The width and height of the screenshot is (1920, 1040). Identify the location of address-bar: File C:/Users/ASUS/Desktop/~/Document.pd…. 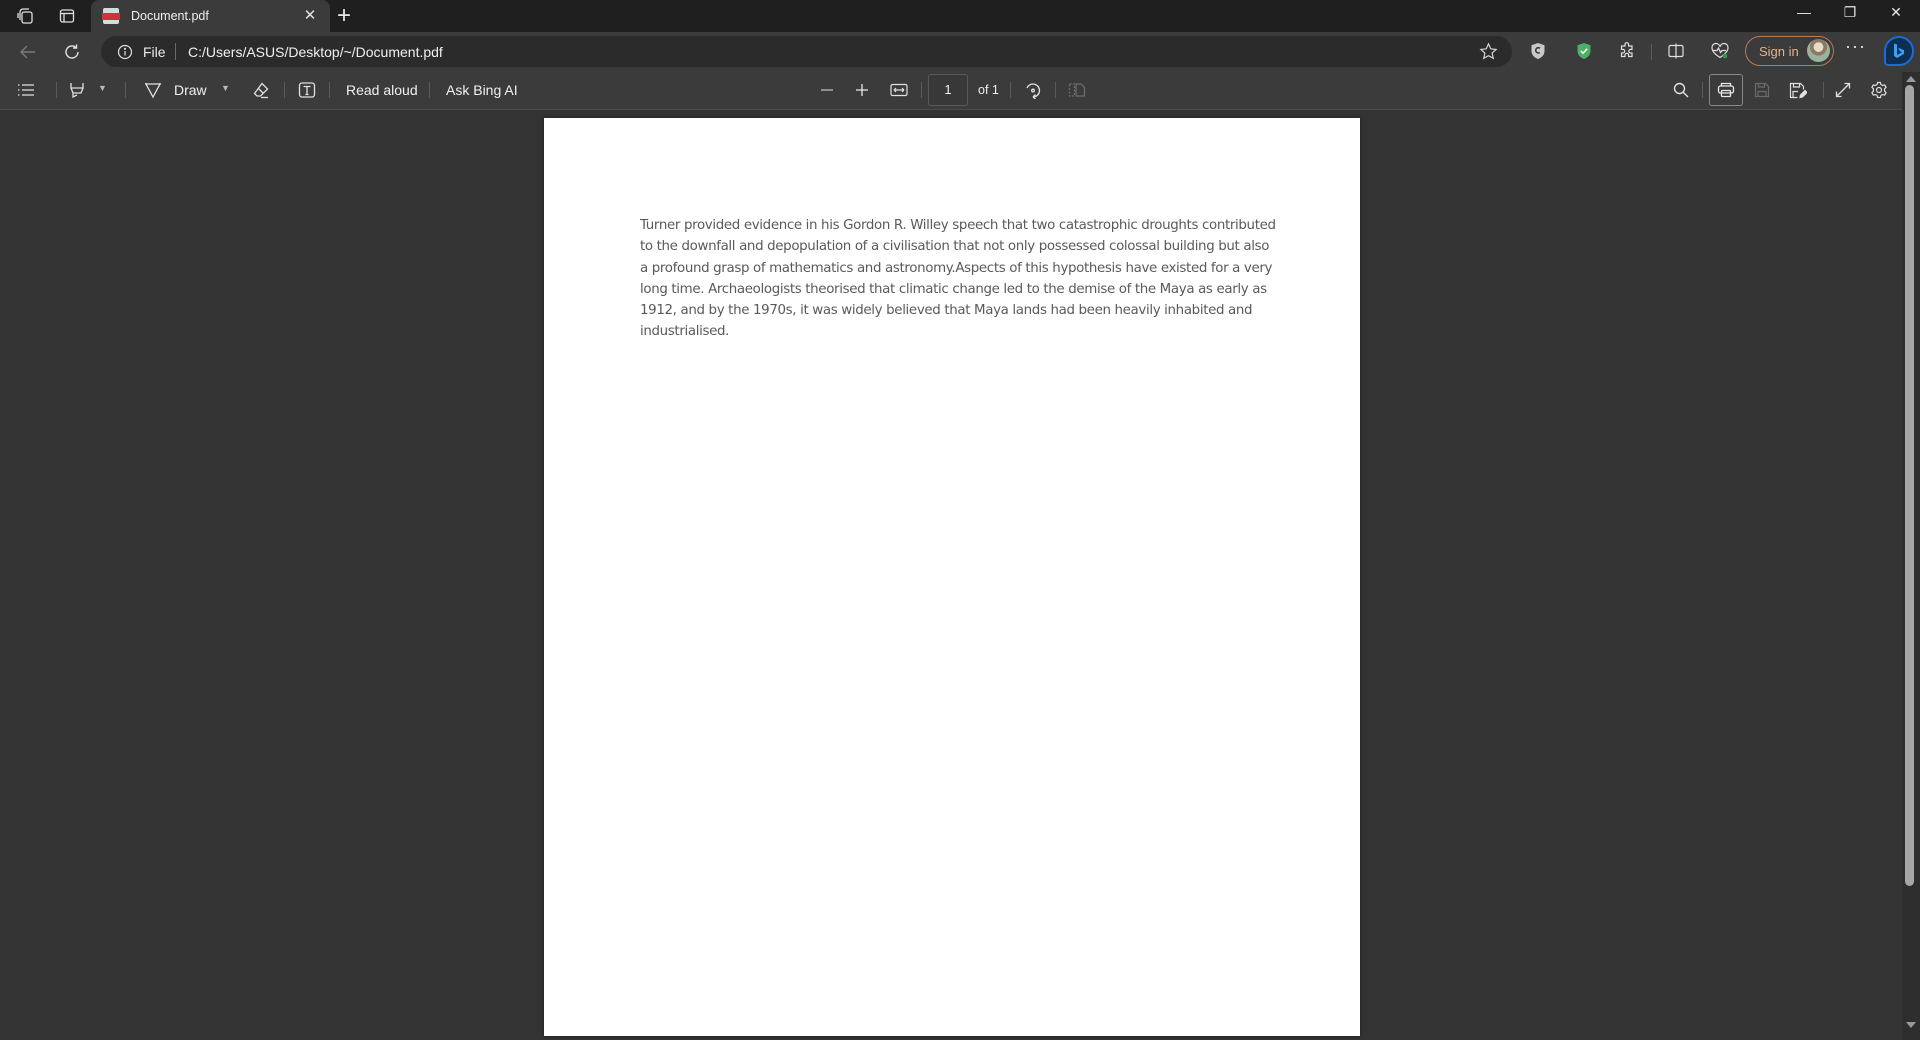
(806, 51).